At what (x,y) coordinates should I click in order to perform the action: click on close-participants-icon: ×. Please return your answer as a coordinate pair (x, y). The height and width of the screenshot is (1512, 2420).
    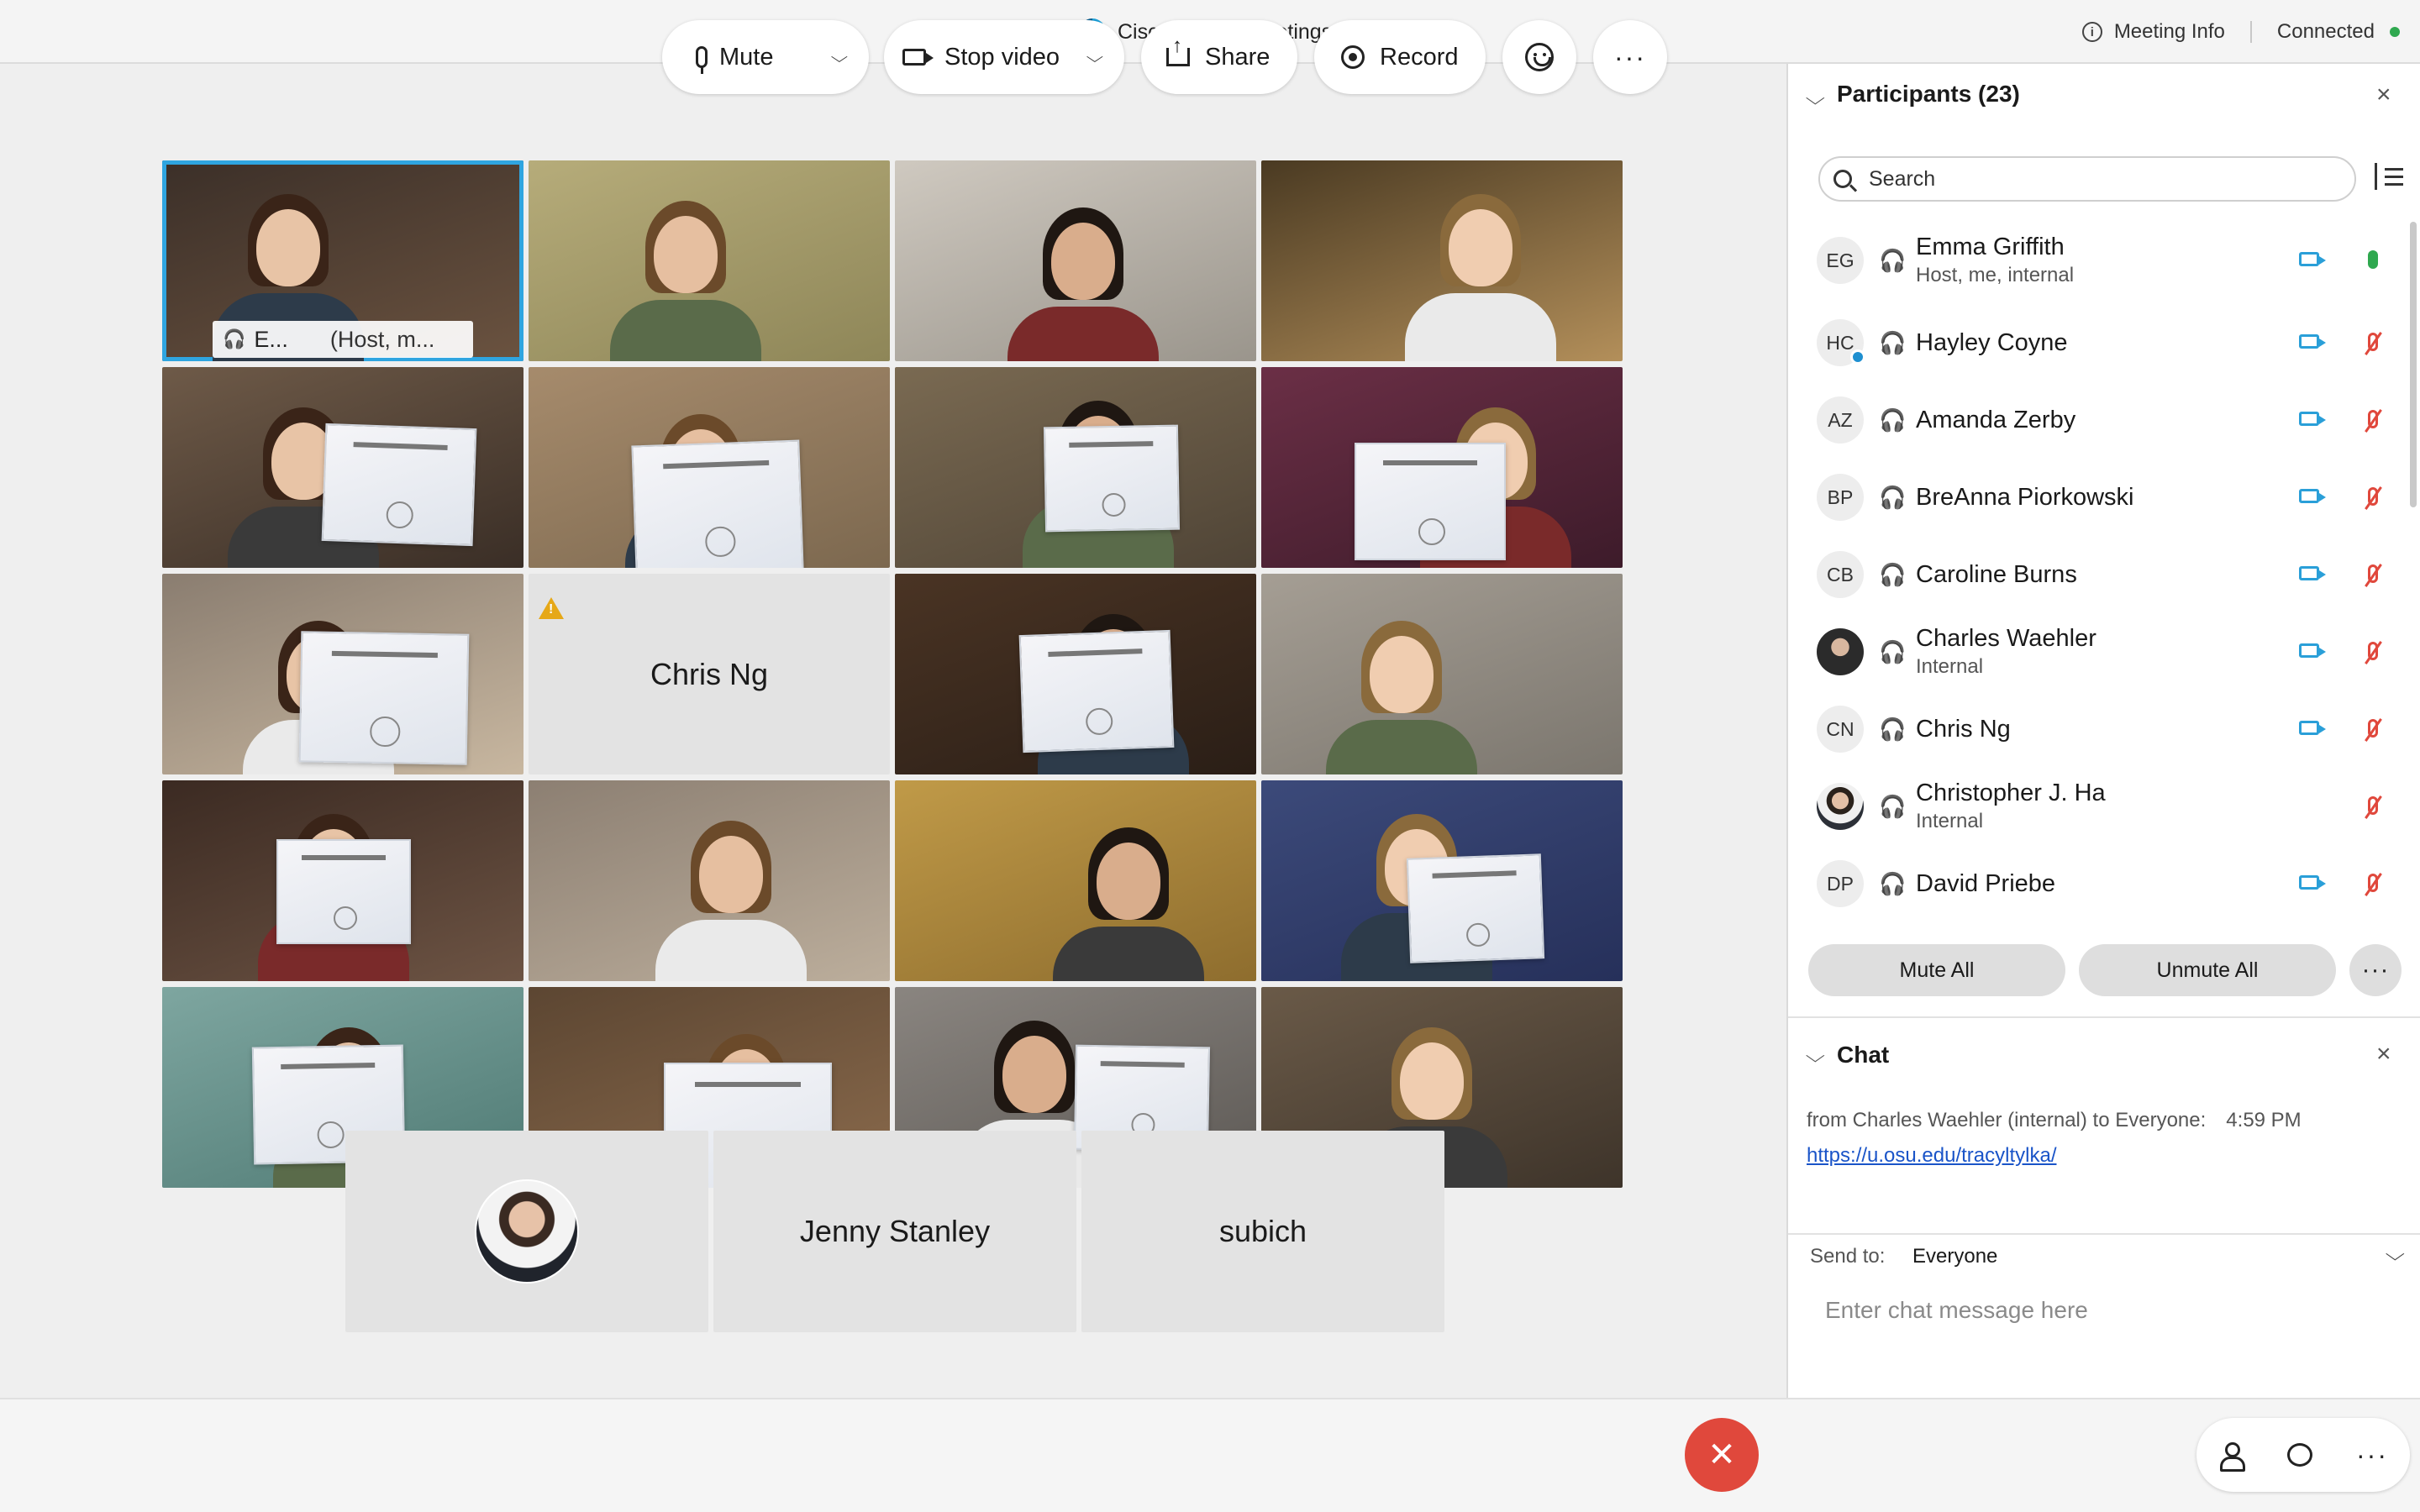
    Looking at the image, I should click on (2384, 95).